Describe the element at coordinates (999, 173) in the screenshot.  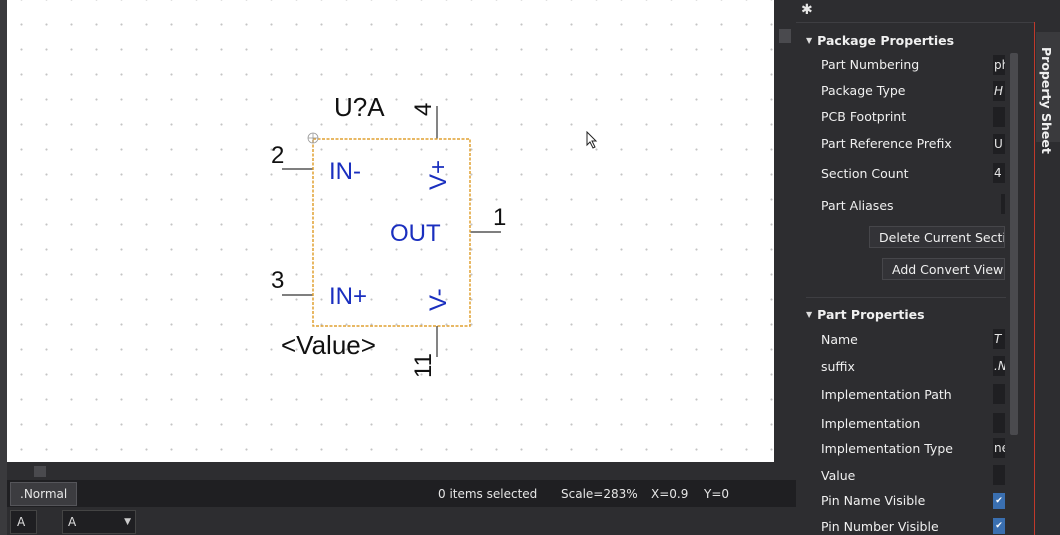
I see `prop-value-section-count: 4` at that location.